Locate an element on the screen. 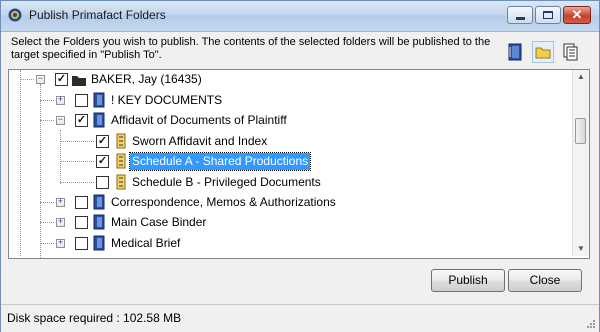 The height and width of the screenshot is (332, 600). scroll-up-icon: ▲ is located at coordinates (581, 77).